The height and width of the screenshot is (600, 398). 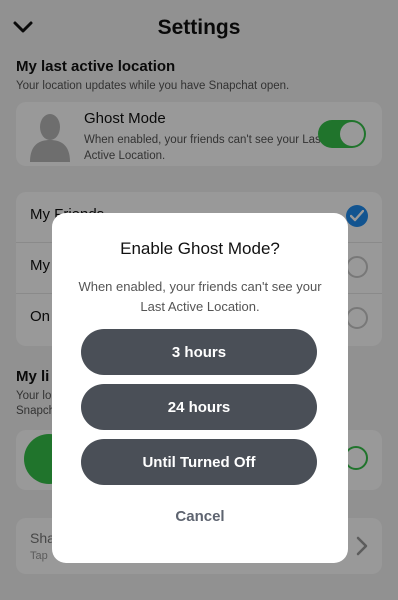 I want to click on dialog-title: Enable Ghost Mode?, so click(x=200, y=248).